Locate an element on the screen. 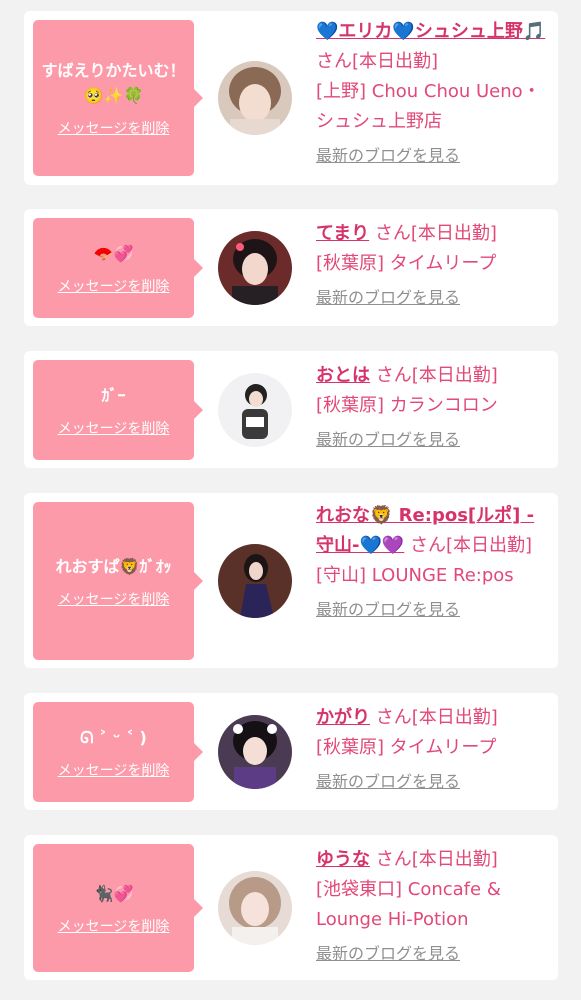  cast-name-link: かがり is located at coordinates (343, 717).